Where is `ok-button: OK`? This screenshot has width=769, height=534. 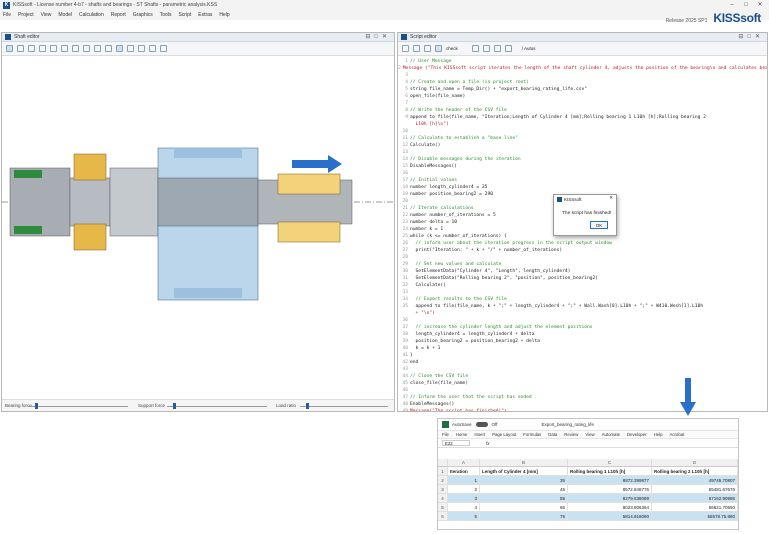 ok-button: OK is located at coordinates (599, 225).